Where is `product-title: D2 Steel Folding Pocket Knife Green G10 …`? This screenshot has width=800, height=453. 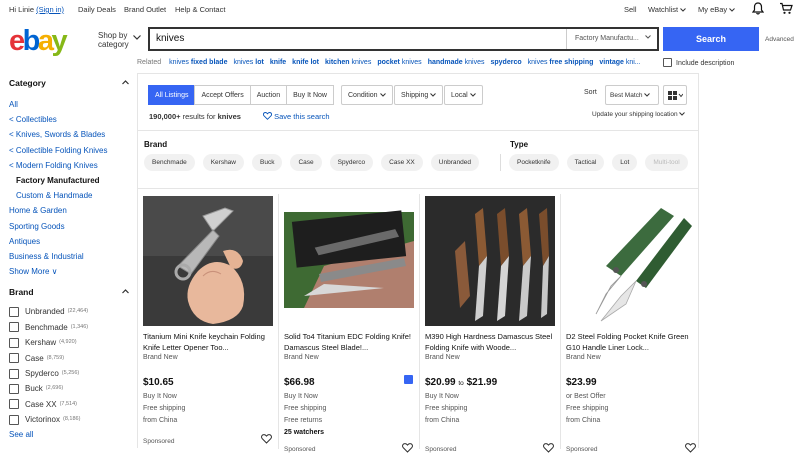
product-title: D2 Steel Folding Pocket Knife Green G10 … is located at coordinates (632, 342).